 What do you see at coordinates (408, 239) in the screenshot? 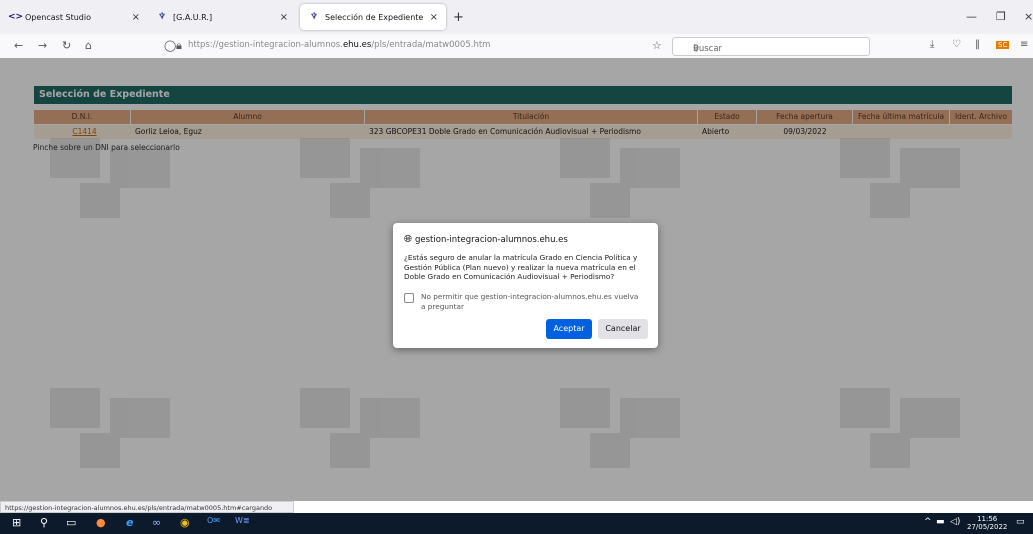
I see `globe-icon: 🌐︎` at bounding box center [408, 239].